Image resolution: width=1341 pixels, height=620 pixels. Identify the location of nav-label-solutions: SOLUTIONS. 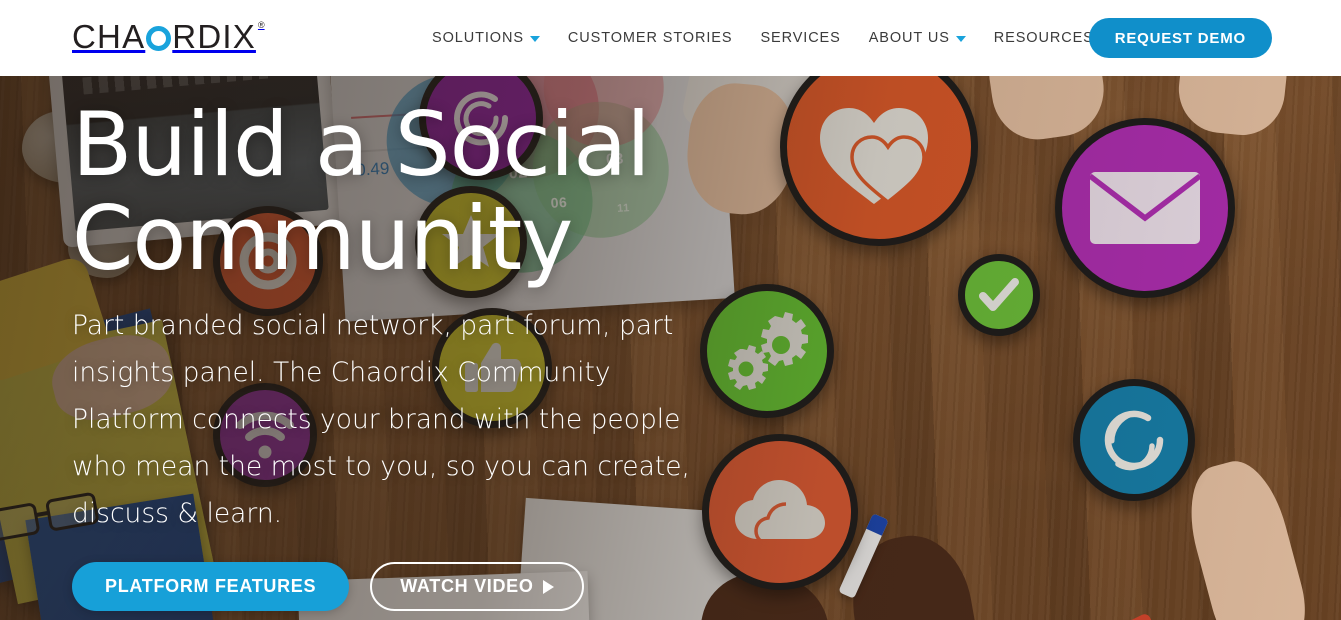
(478, 38).